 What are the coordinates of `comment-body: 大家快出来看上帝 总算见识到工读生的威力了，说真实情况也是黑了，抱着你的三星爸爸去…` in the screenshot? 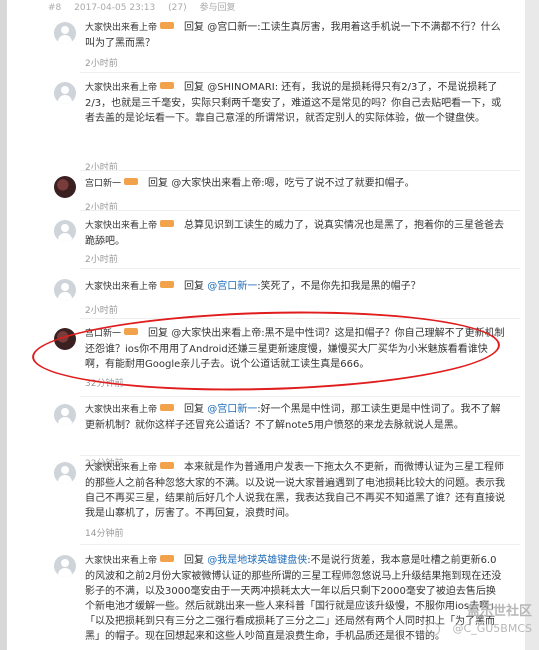 It's located at (295, 233).